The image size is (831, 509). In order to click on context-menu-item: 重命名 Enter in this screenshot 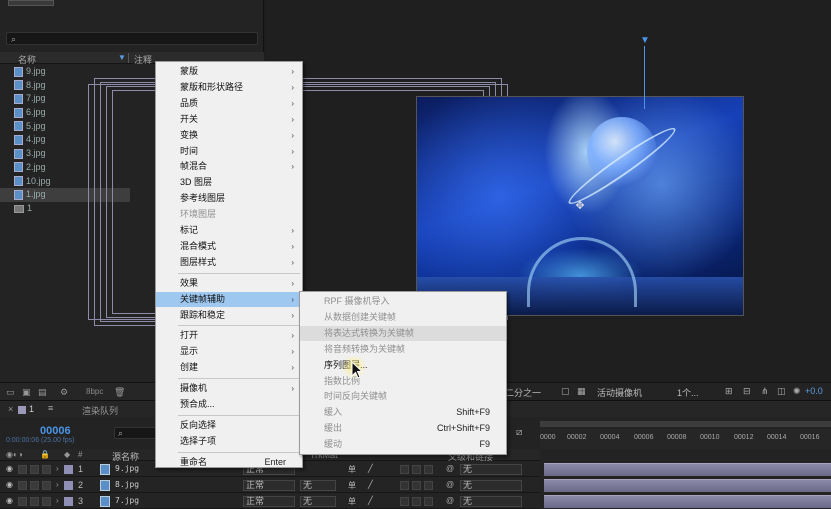, I will do `click(229, 463)`.